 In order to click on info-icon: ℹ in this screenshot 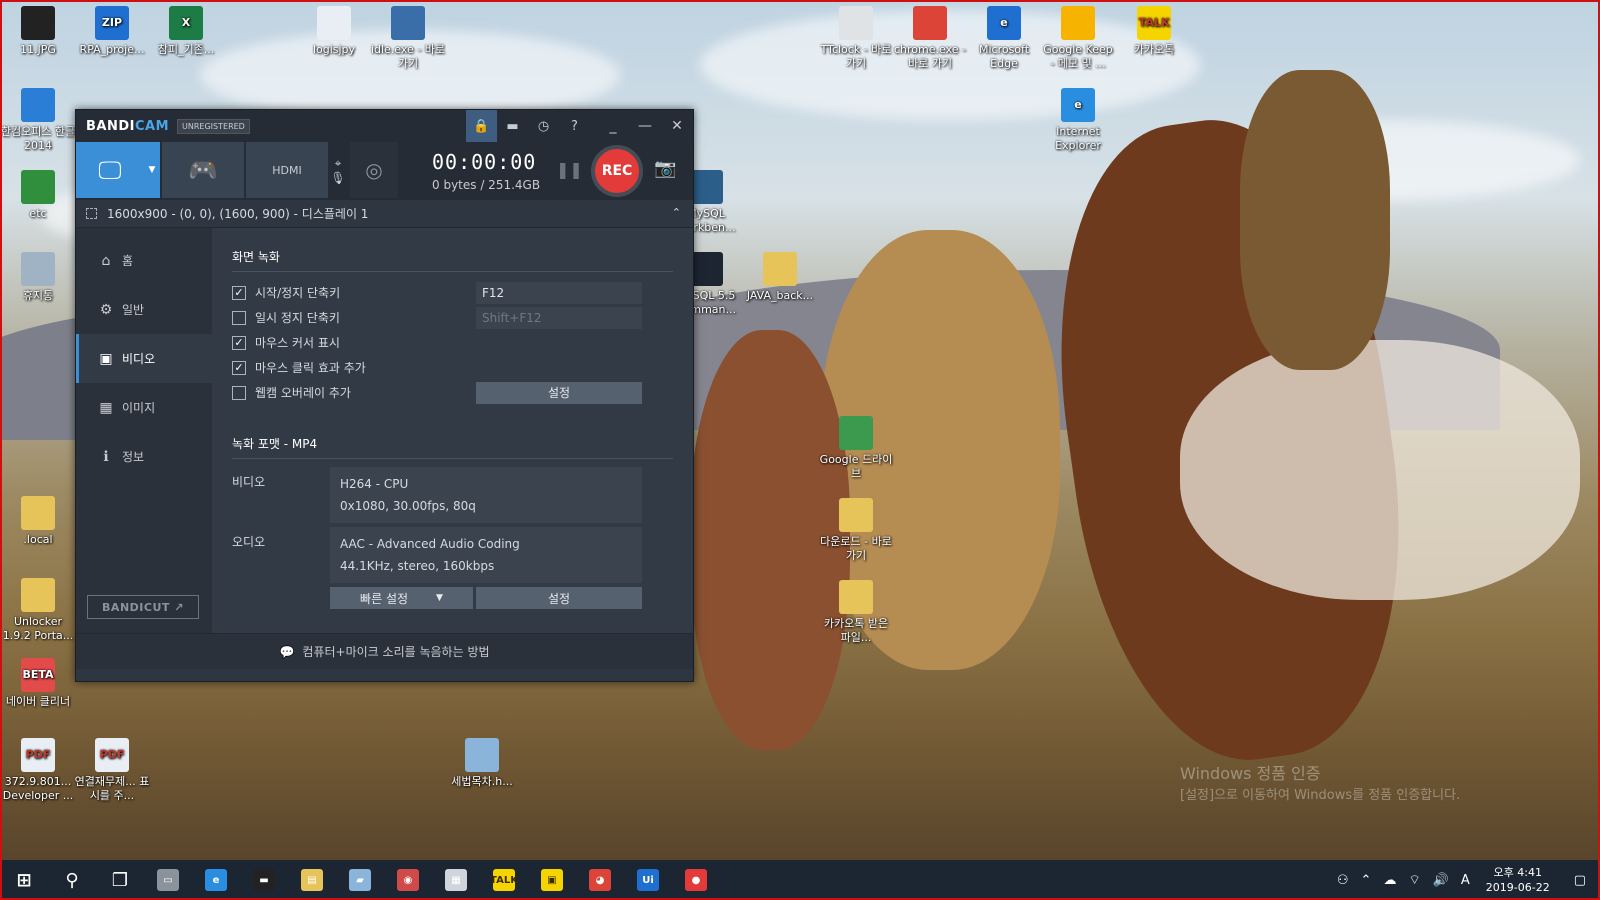, I will do `click(106, 456)`.